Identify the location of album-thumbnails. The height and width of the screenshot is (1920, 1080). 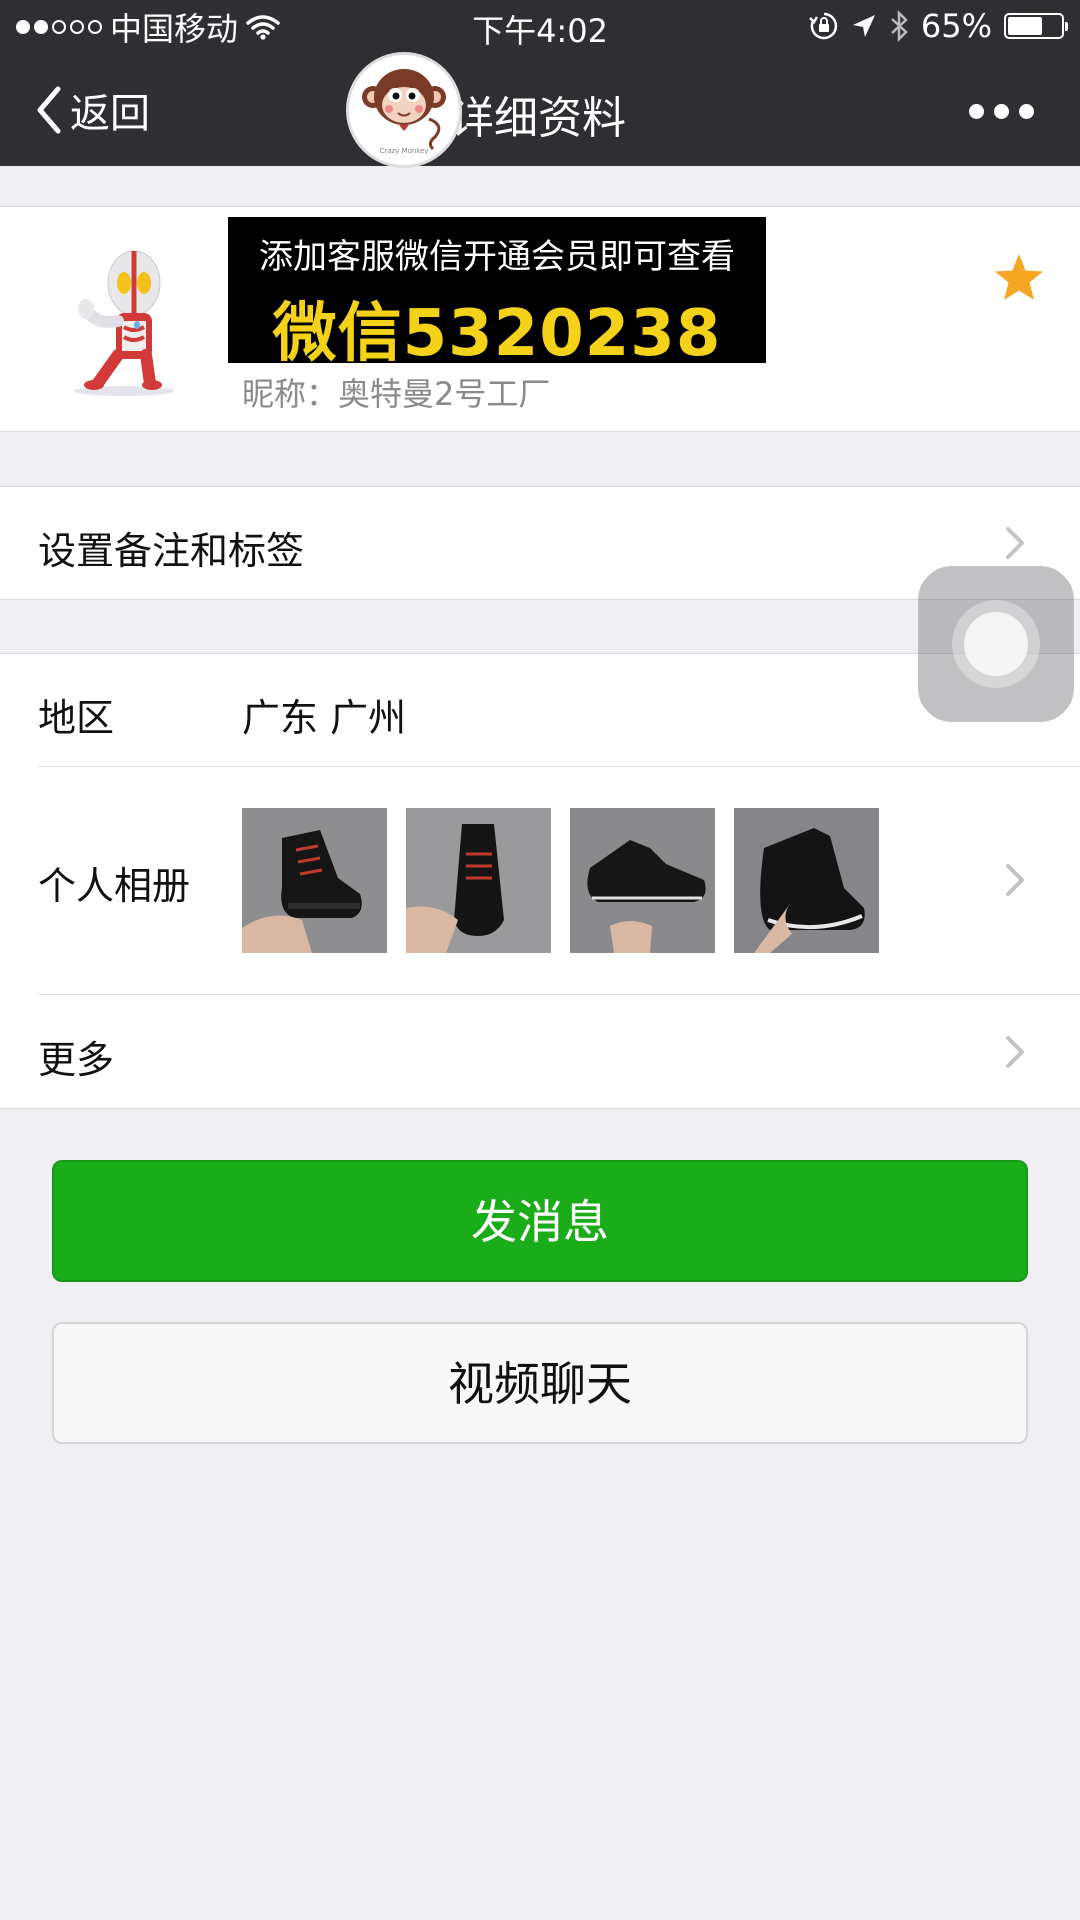
(560, 880).